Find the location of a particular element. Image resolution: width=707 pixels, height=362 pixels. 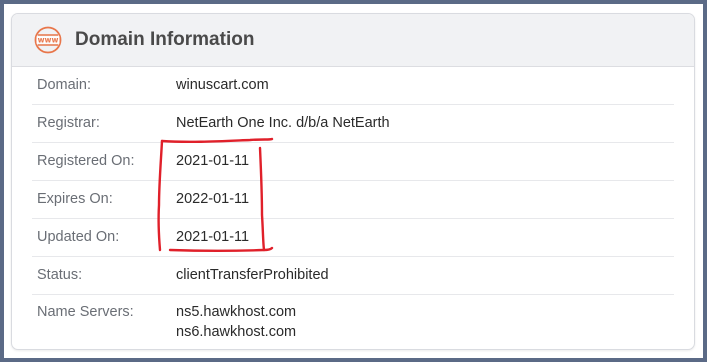

name-server-2: ns6.hawkhost.com is located at coordinates (236, 332).